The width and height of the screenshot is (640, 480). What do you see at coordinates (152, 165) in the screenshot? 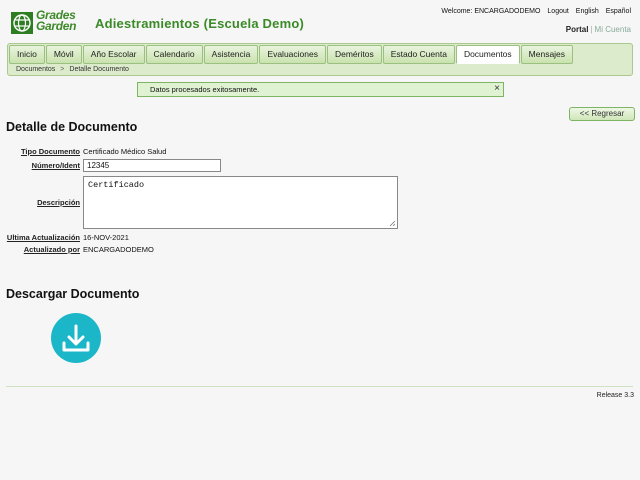
I see `numero-ident-field: 12345` at bounding box center [152, 165].